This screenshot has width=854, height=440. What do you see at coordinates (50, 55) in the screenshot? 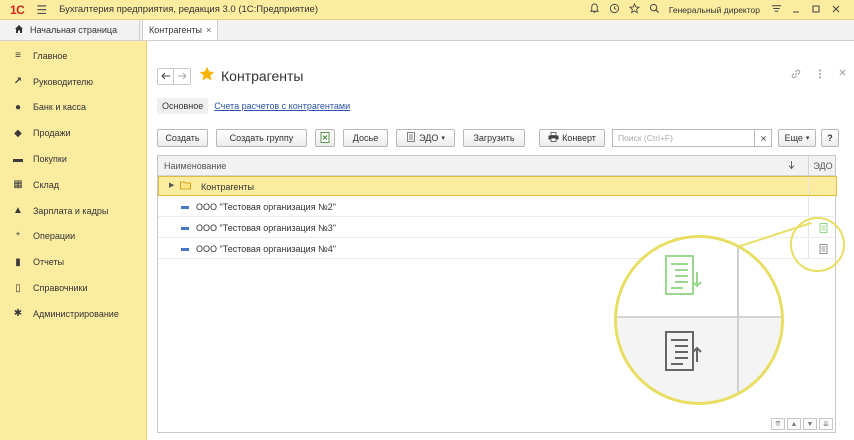
I see `sidebar-item-label: Главное` at bounding box center [50, 55].